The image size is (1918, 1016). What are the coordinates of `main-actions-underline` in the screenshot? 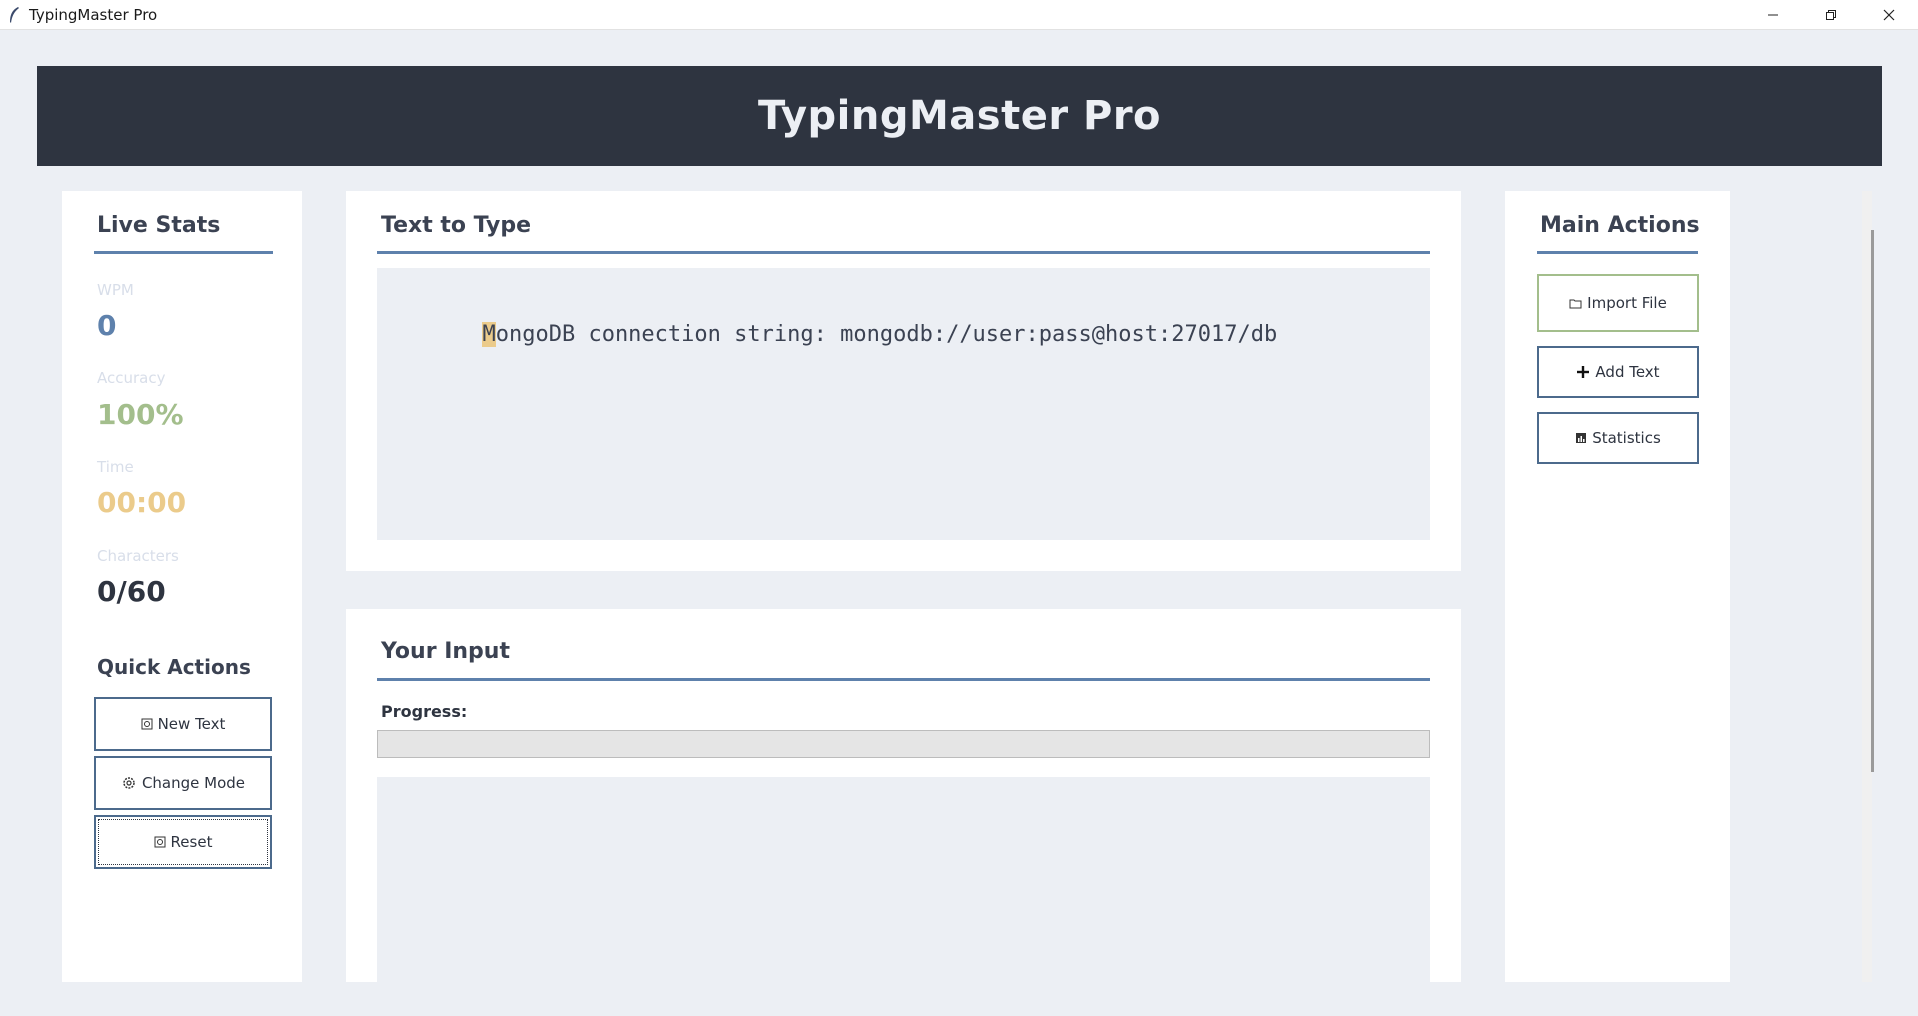 It's located at (1617, 252).